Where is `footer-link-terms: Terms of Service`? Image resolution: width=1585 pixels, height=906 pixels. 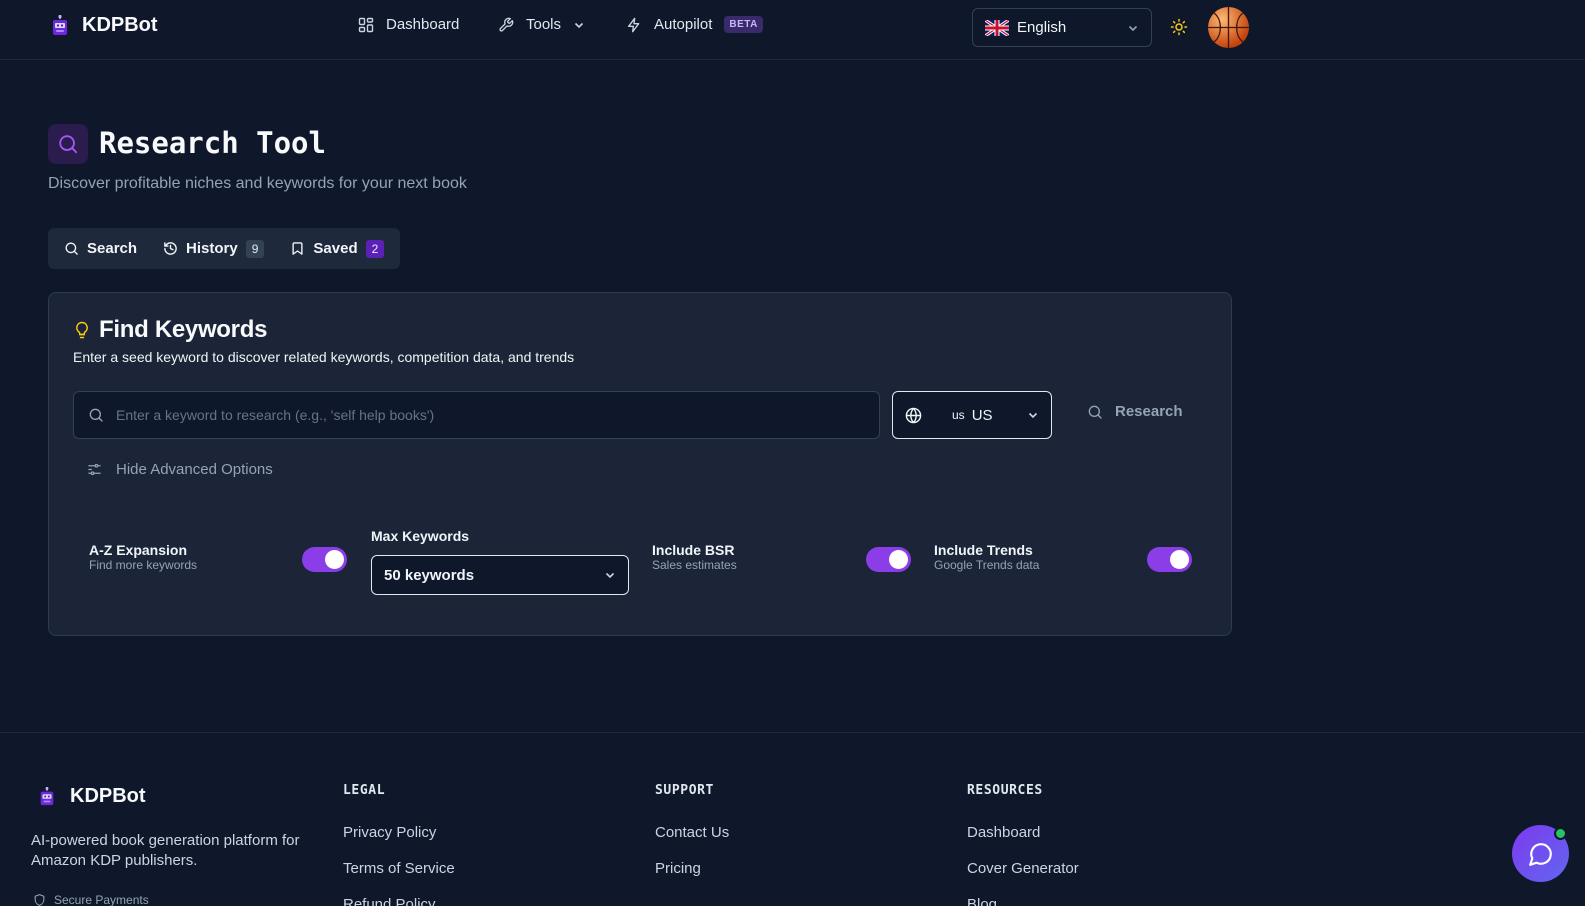
footer-link-terms: Terms of Service is located at coordinates (399, 868).